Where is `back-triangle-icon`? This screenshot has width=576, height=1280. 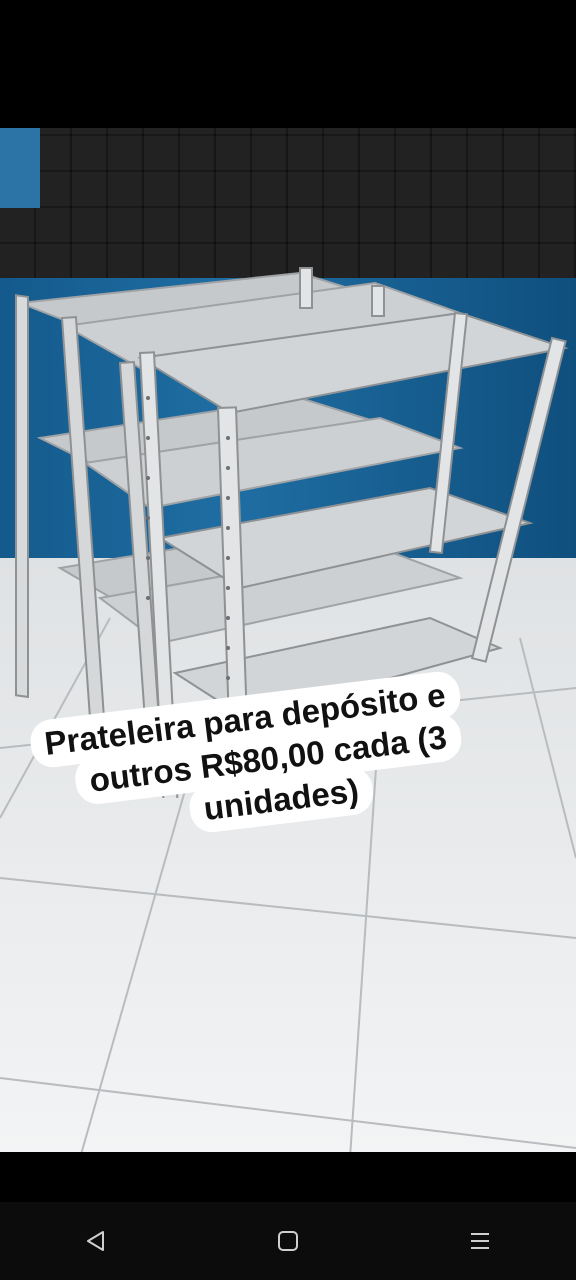 back-triangle-icon is located at coordinates (95, 1241).